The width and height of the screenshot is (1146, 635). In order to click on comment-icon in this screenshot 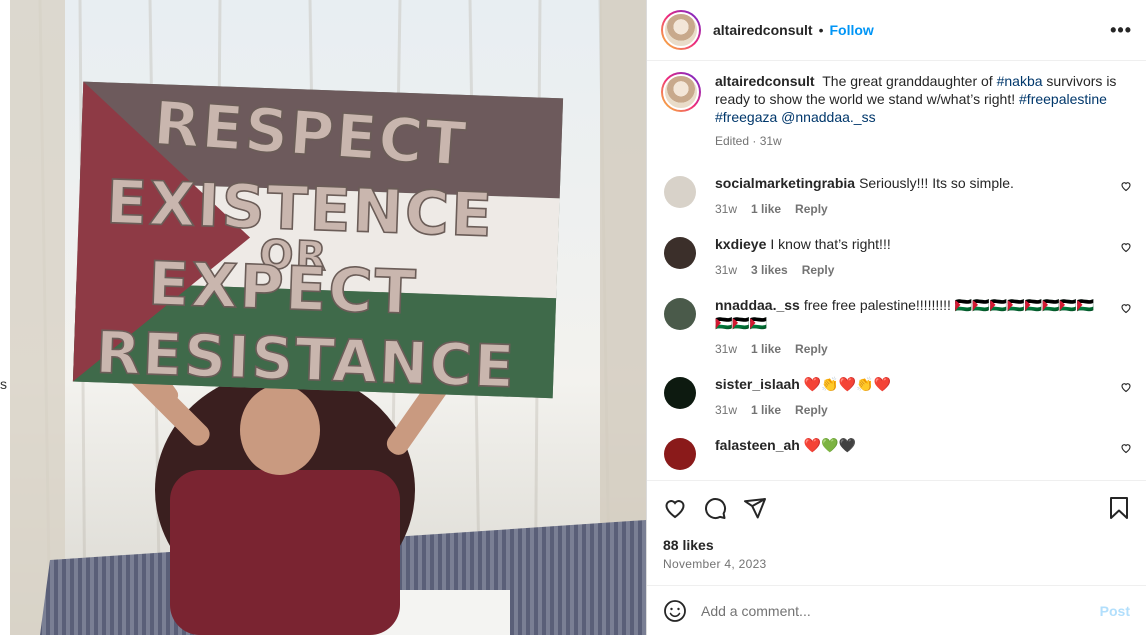, I will do `click(715, 508)`.